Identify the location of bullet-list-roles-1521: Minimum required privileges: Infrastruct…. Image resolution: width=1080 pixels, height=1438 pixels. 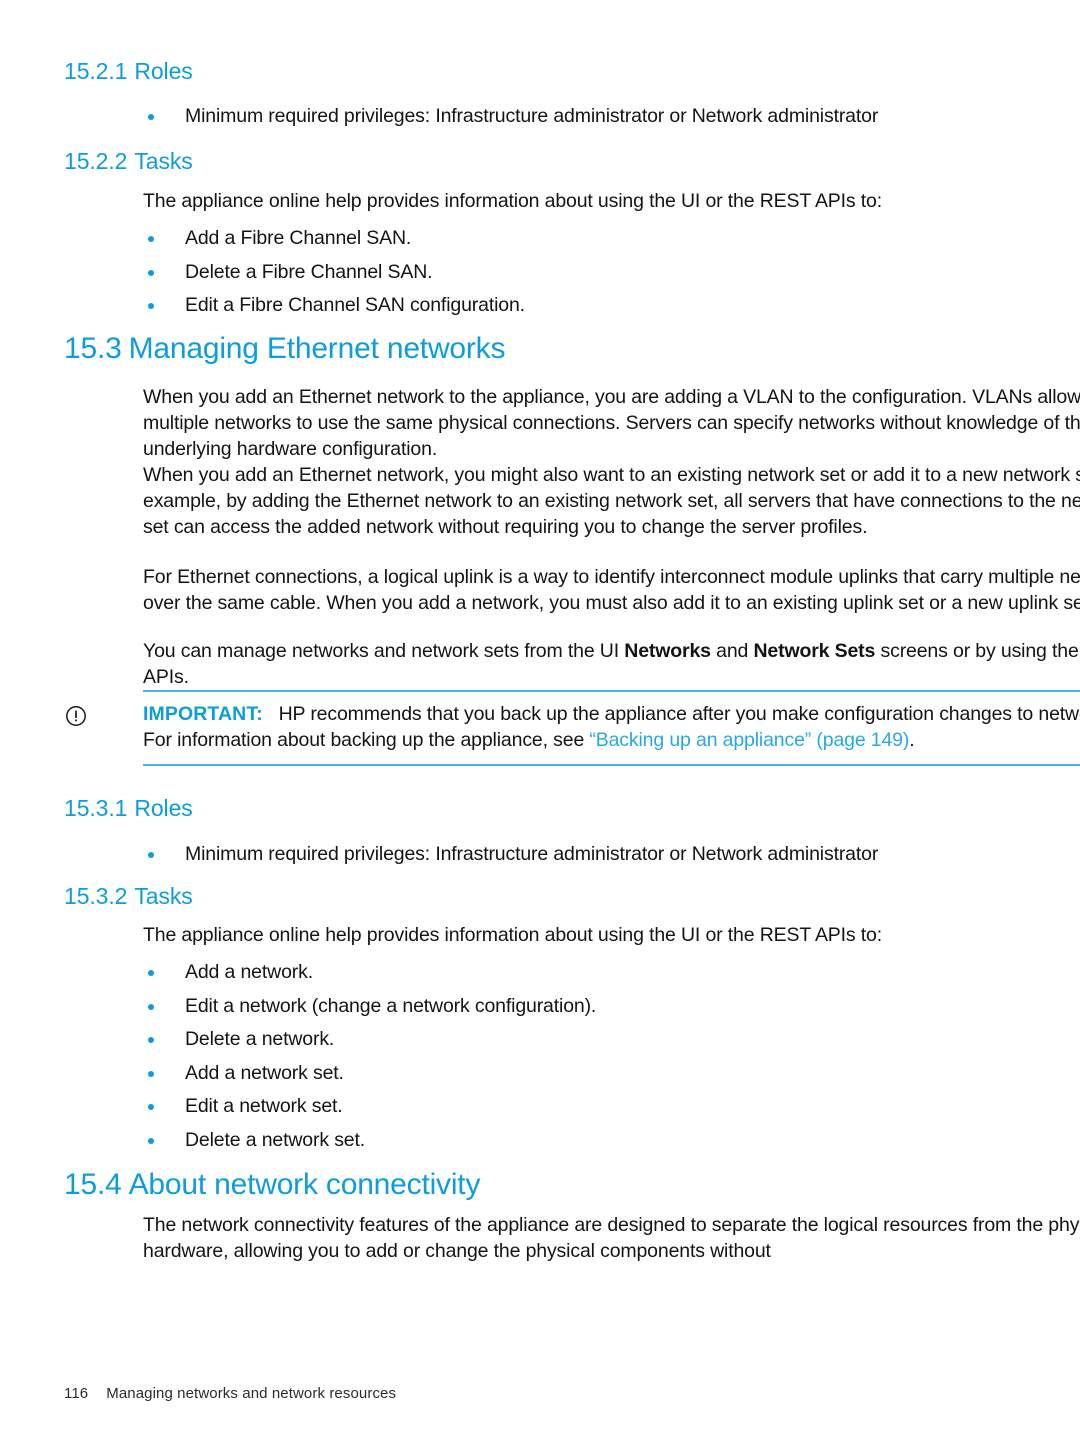
(611, 117).